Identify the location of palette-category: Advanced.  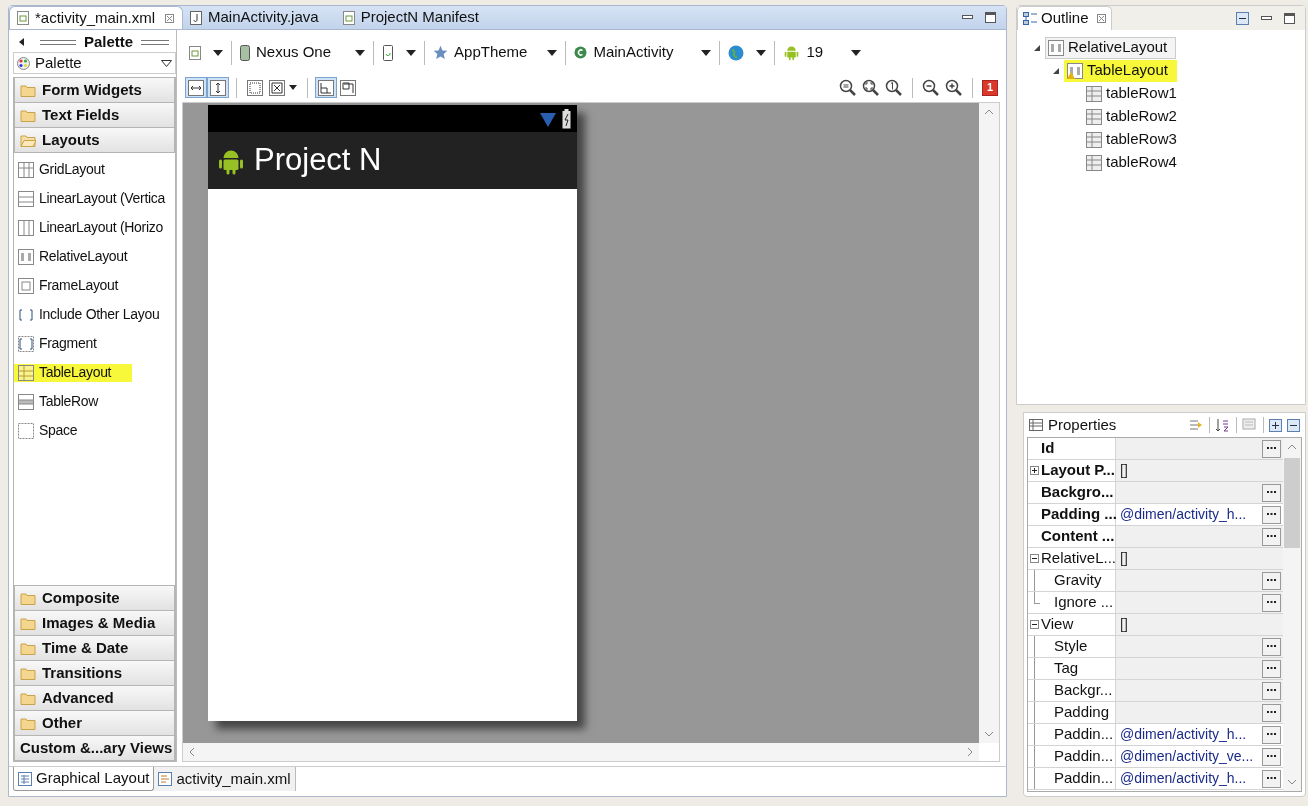
(94, 698).